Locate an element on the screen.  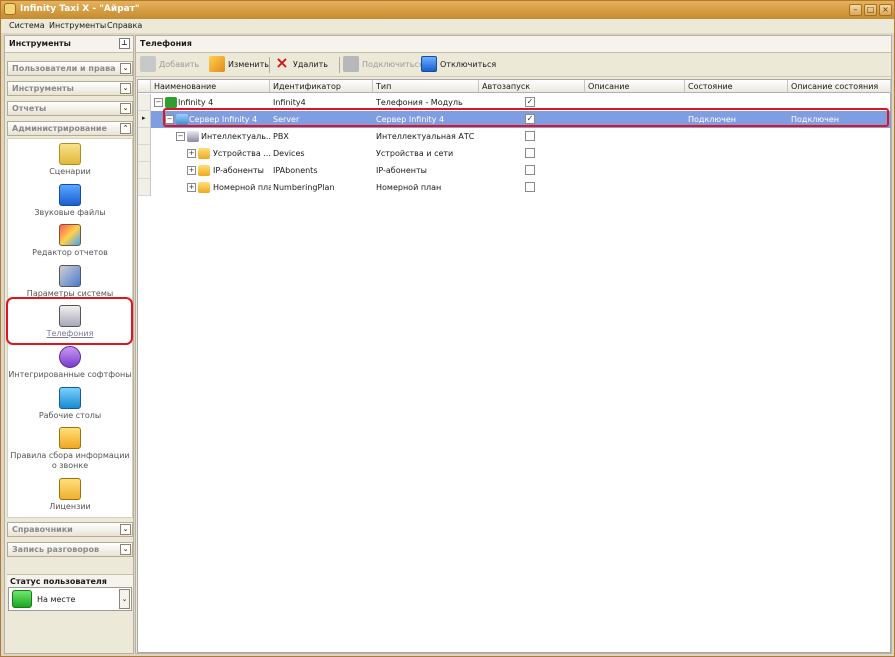
cell-type: Телефония - Модуль is located at coordinates (419, 102).